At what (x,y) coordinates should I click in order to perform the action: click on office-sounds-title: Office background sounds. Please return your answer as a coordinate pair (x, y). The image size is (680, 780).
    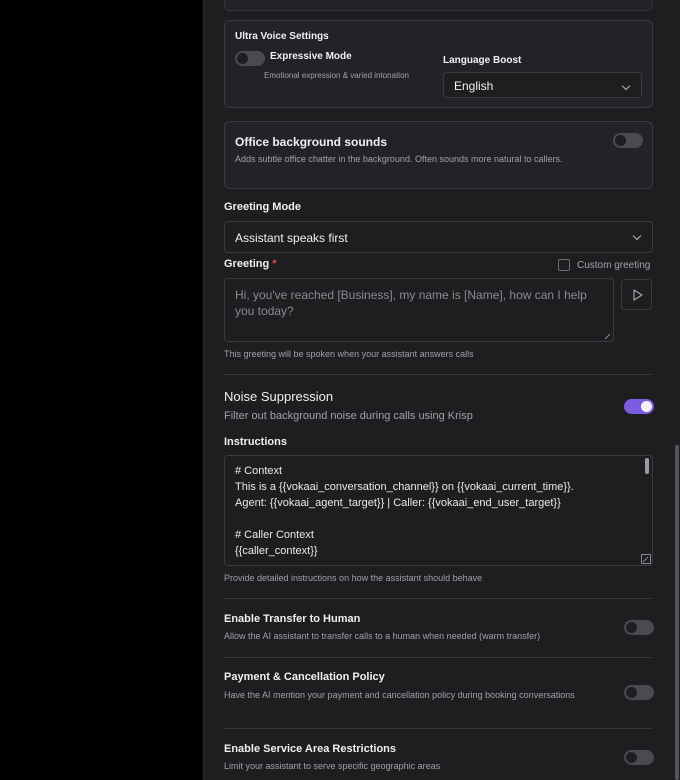
    Looking at the image, I should click on (311, 142).